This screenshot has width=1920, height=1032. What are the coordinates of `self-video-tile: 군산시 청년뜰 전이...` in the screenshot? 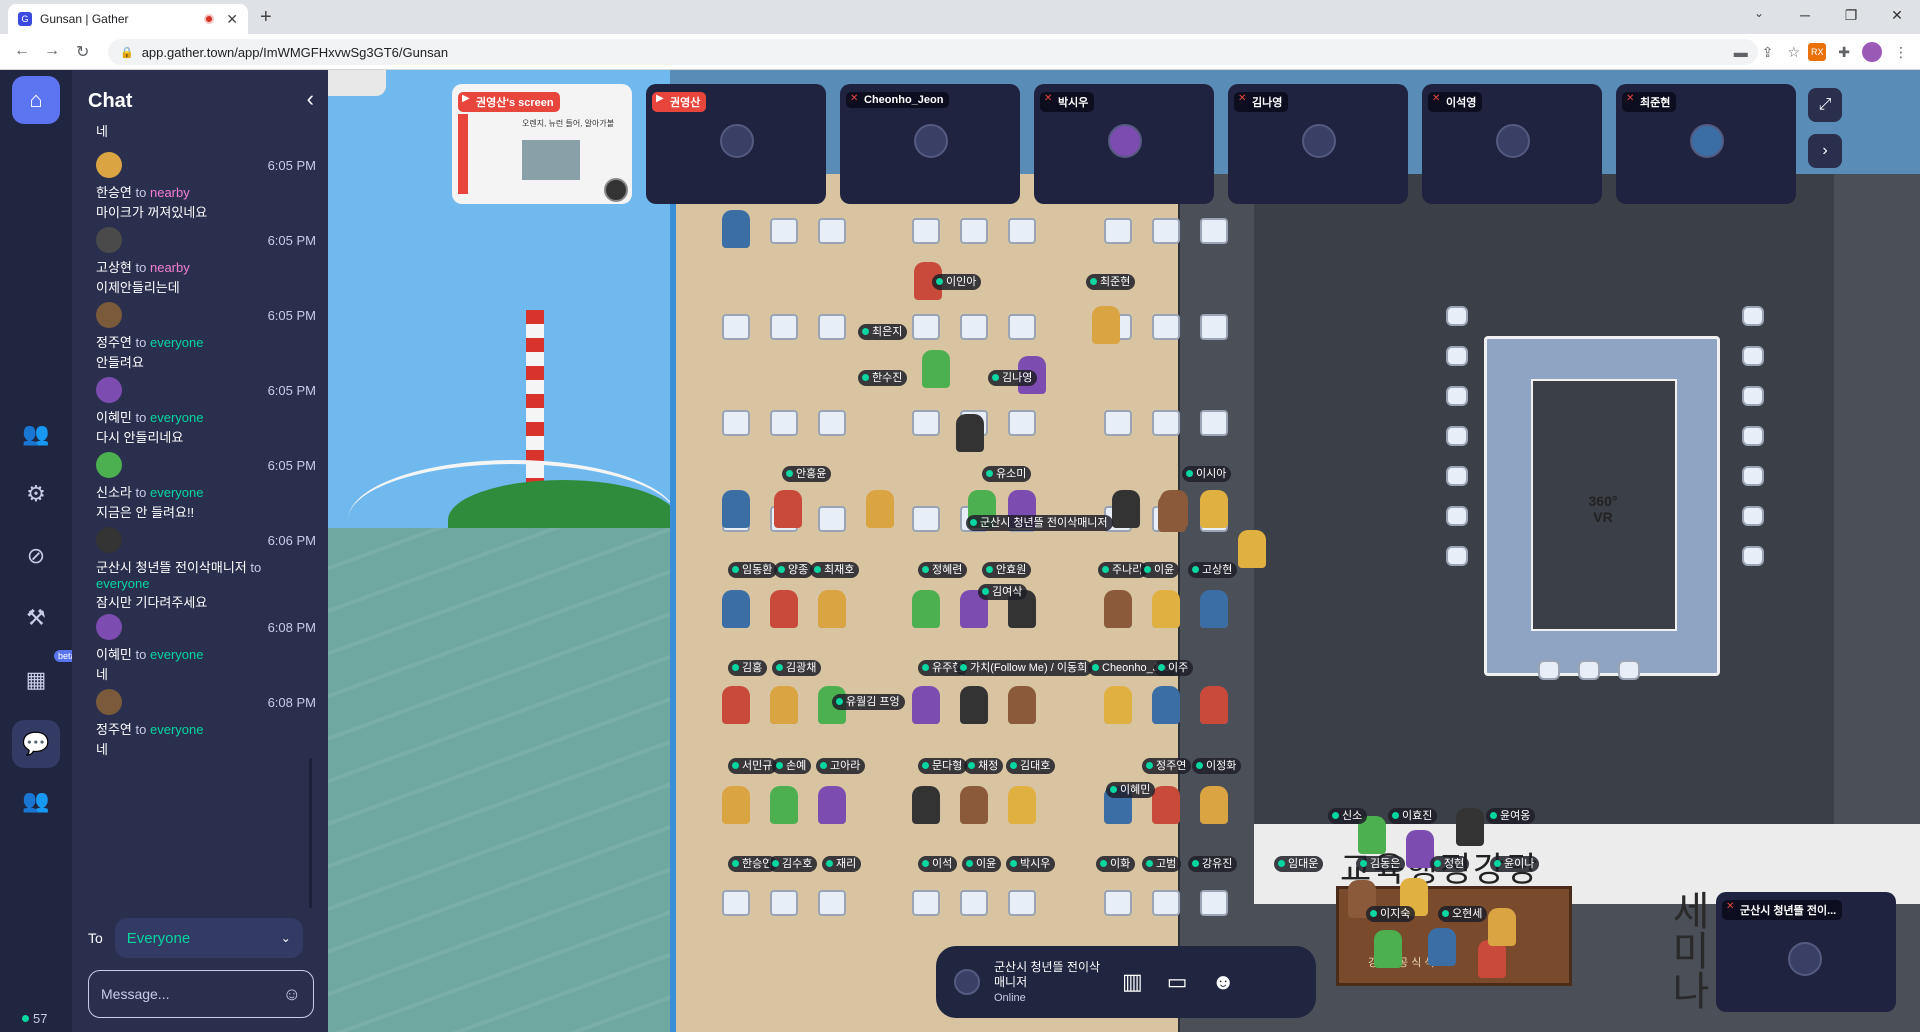 It's located at (1806, 952).